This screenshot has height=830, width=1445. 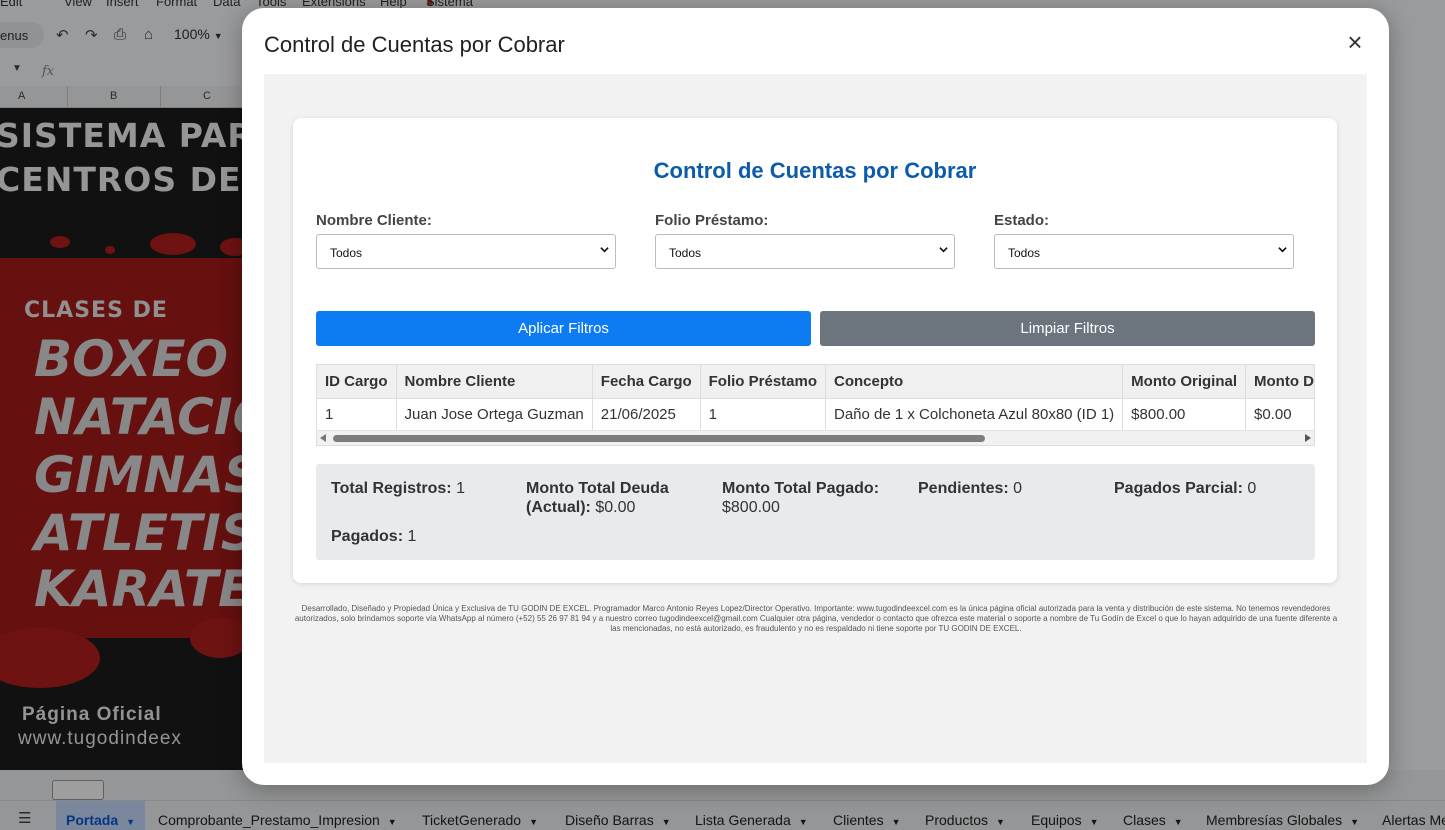 I want to click on column-header: Monto Deuda, so click(x=1279, y=382).